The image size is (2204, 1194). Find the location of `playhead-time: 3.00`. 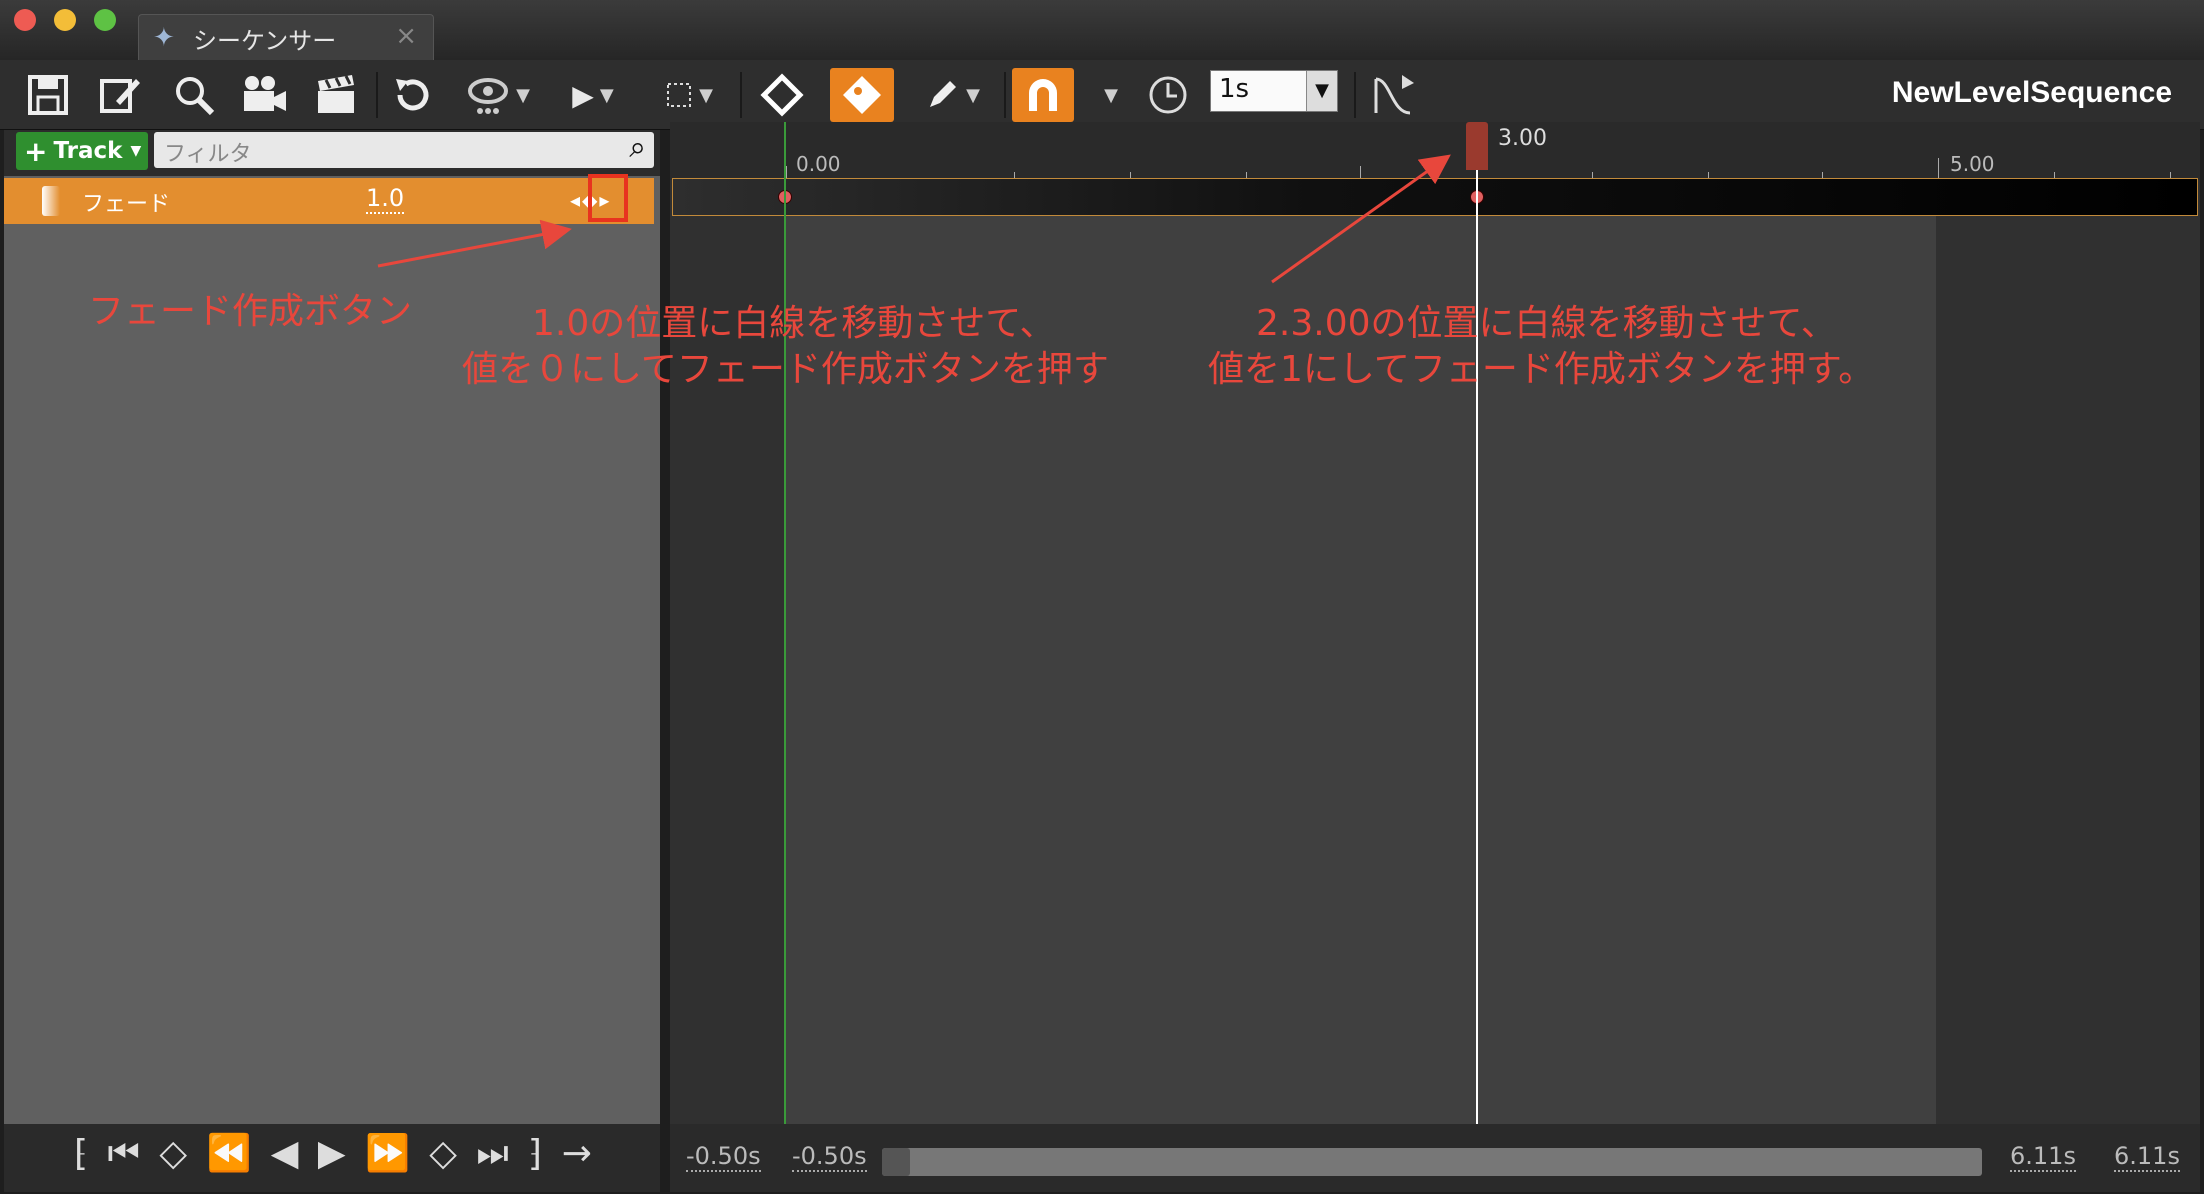

playhead-time: 3.00 is located at coordinates (1522, 138).